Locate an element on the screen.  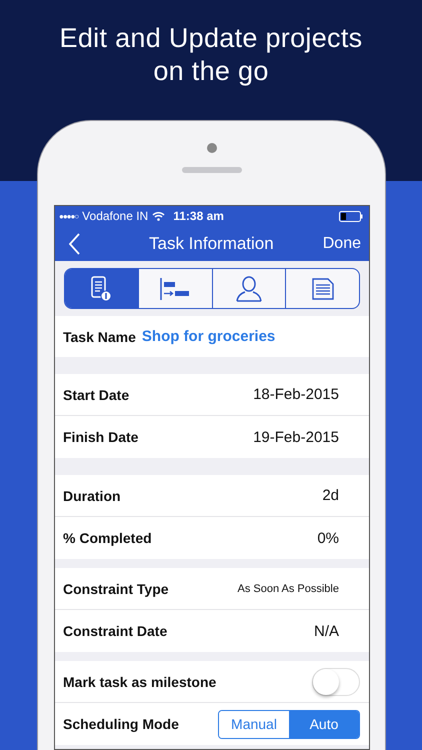
field-label: Finish Date is located at coordinates (100, 437).